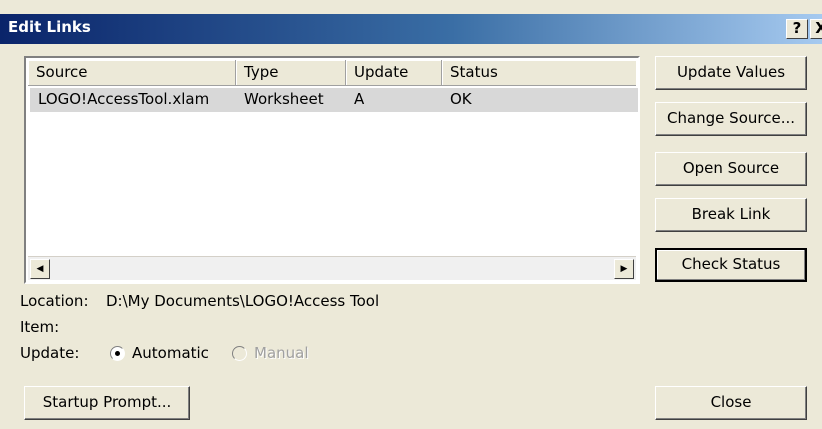  Describe the element at coordinates (539, 73) in the screenshot. I see `column-header-status: Status` at that location.